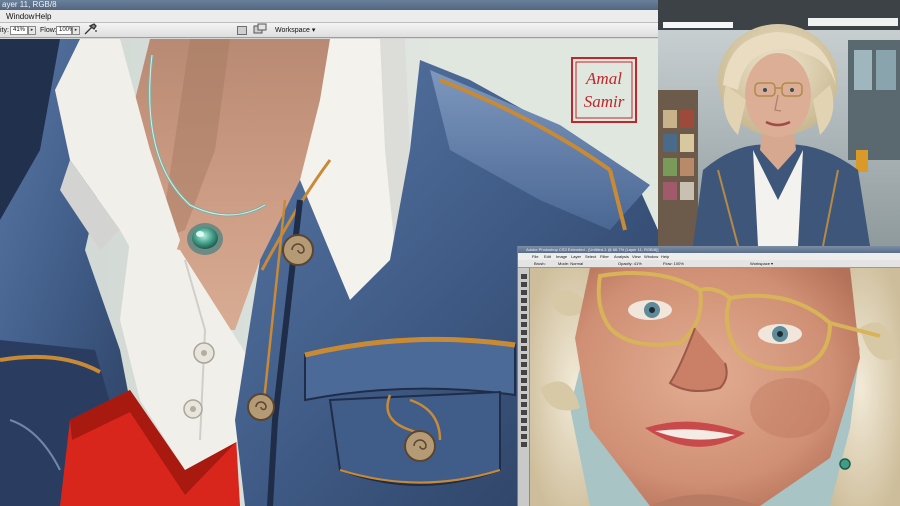 The height and width of the screenshot is (506, 900). I want to click on dodge-tool-icon, so click(524, 380).